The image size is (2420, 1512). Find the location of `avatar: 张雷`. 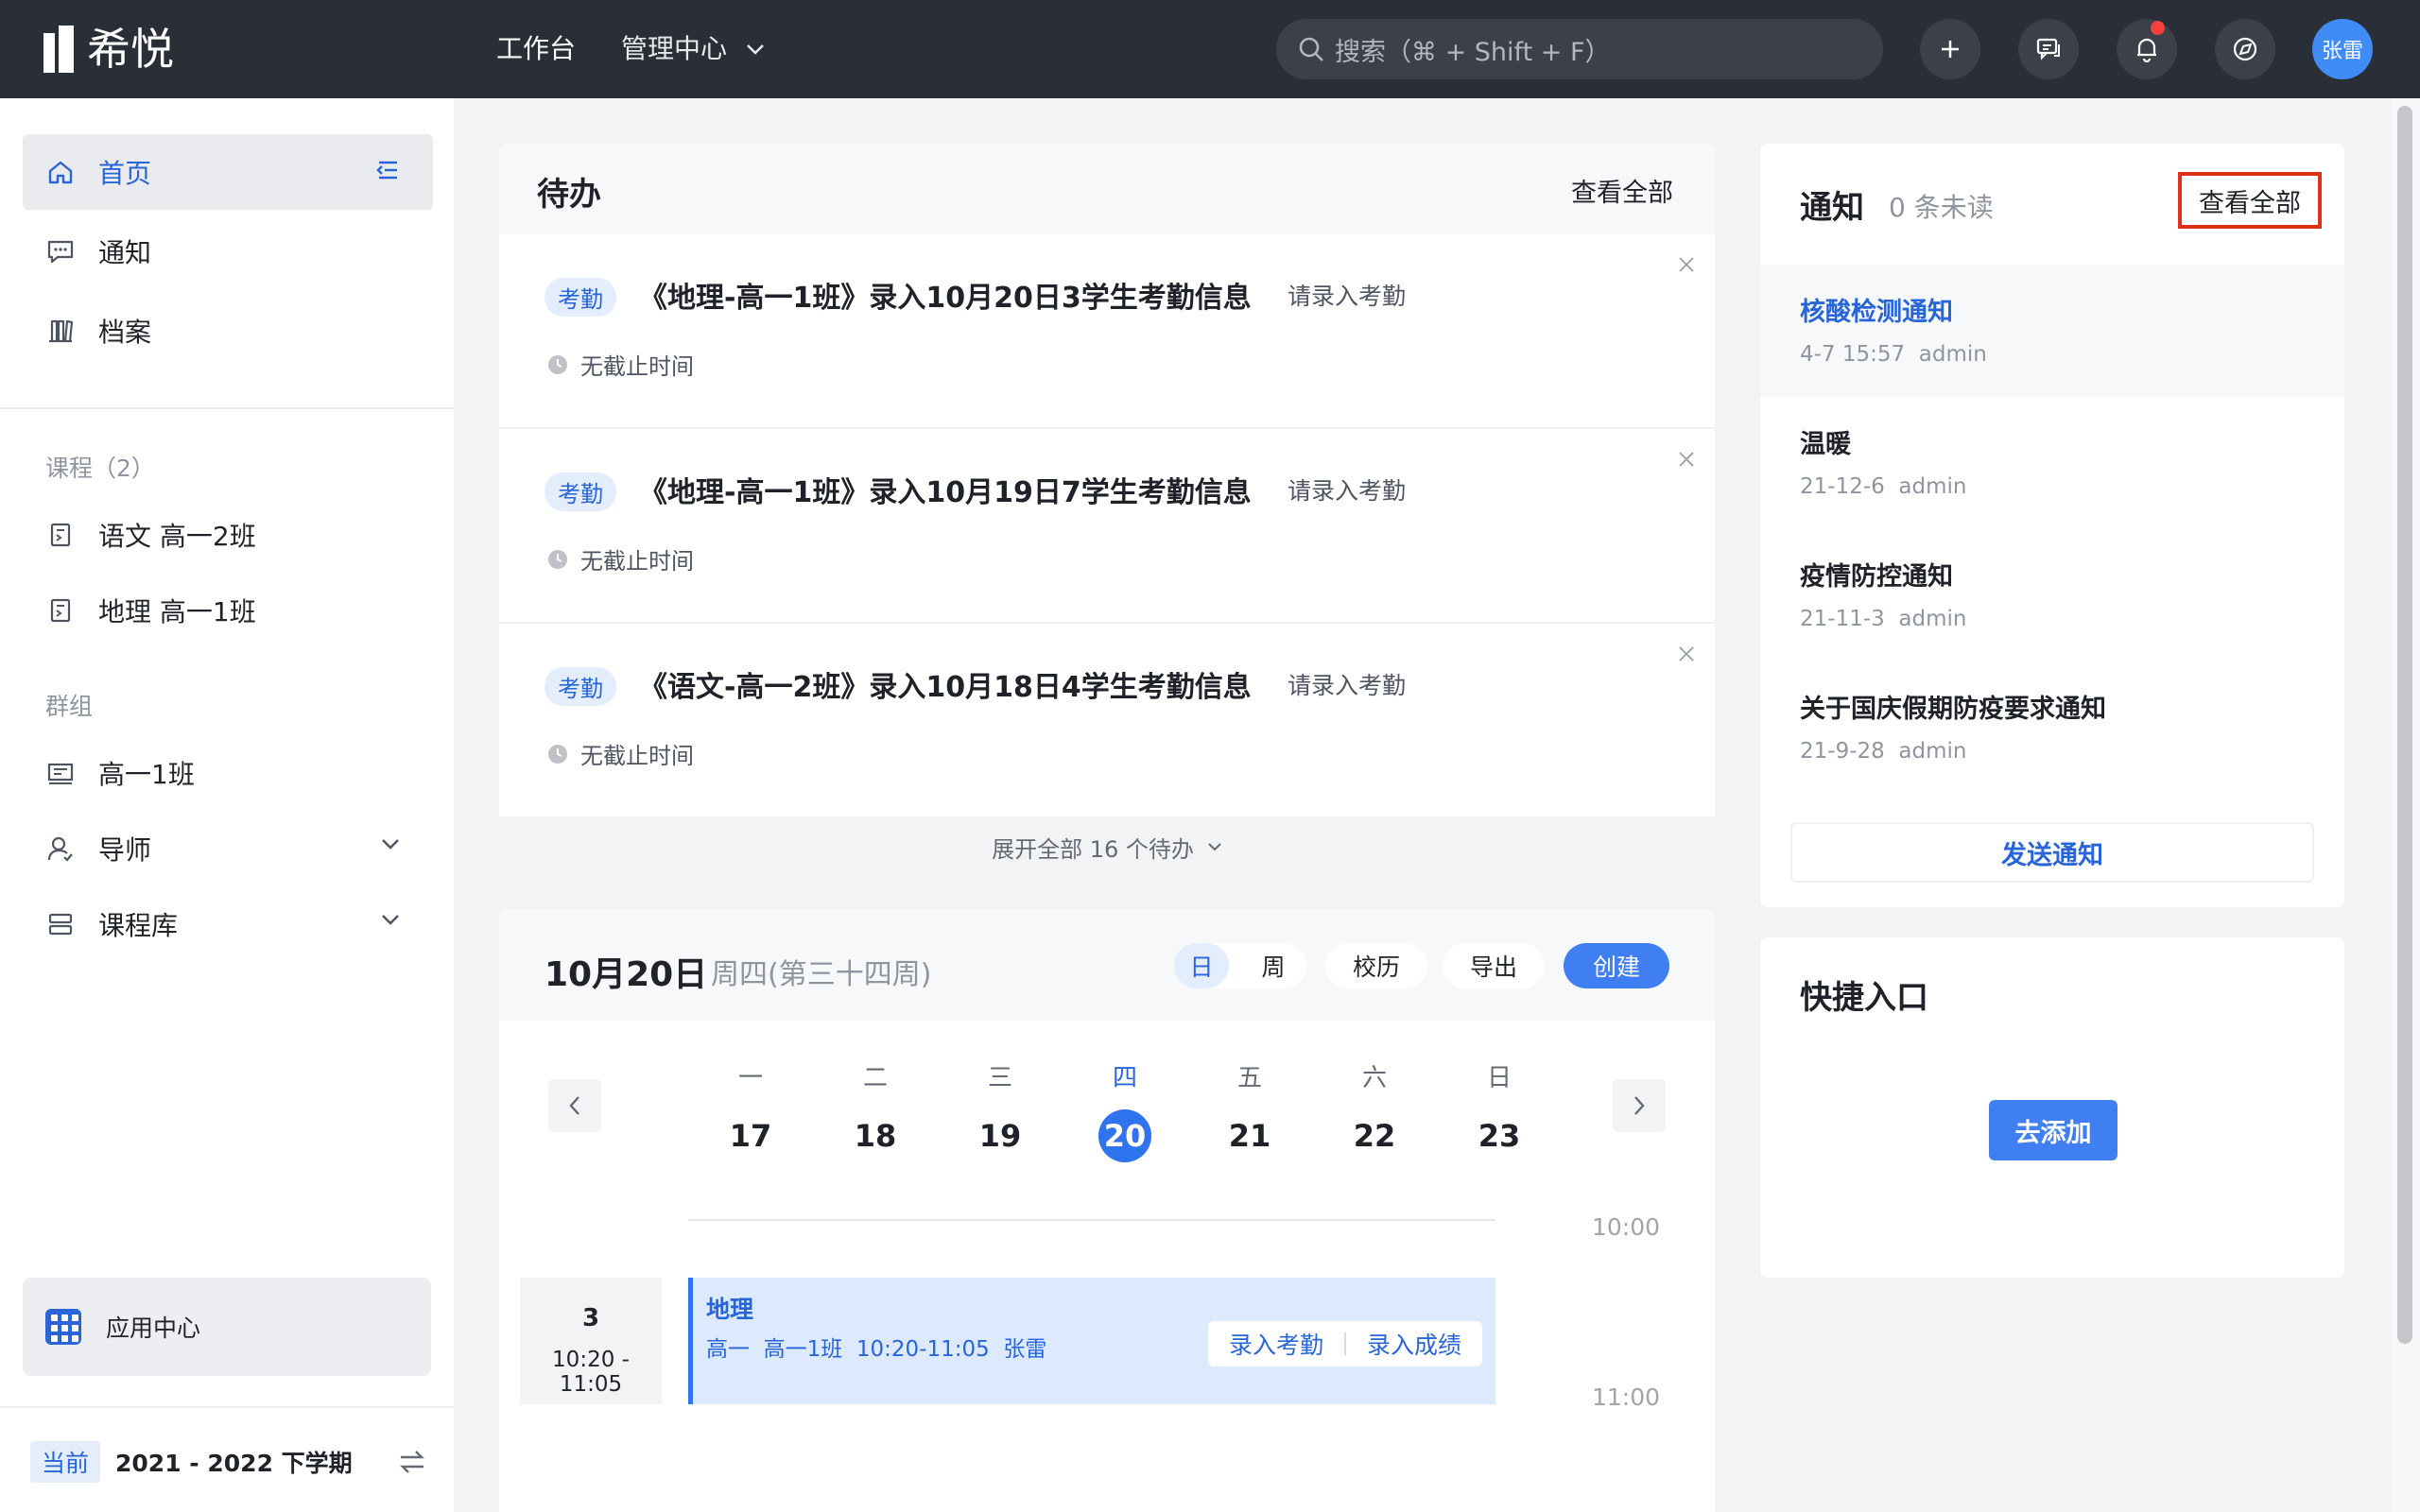

avatar: 张雷 is located at coordinates (2342, 49).